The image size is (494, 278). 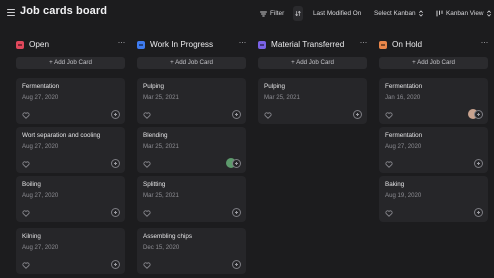 What do you see at coordinates (64, 11) in the screenshot?
I see `page-title: Job cards board` at bounding box center [64, 11].